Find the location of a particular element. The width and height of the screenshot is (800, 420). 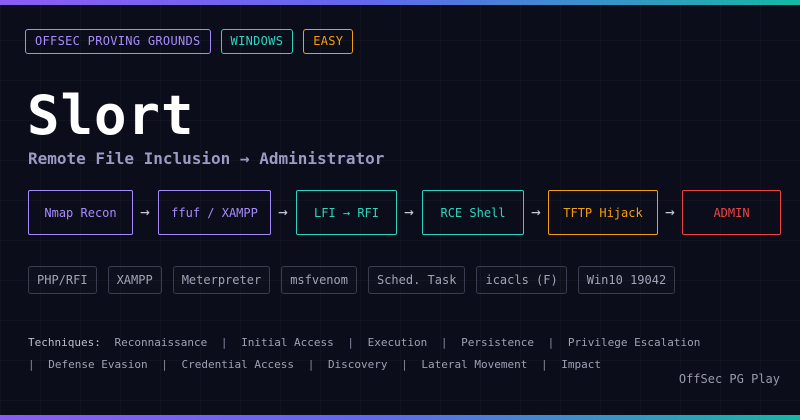

technique-item: Credential Access is located at coordinates (238, 364).